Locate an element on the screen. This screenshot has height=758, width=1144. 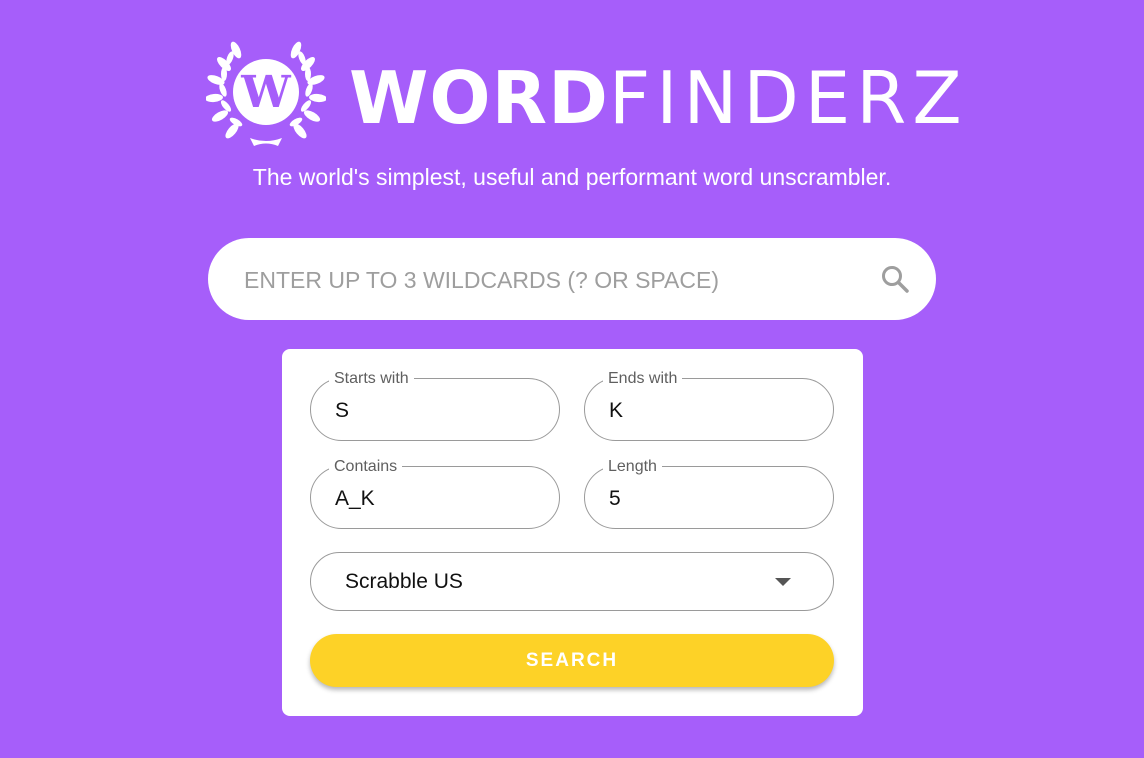
starts-with-input is located at coordinates (435, 411).